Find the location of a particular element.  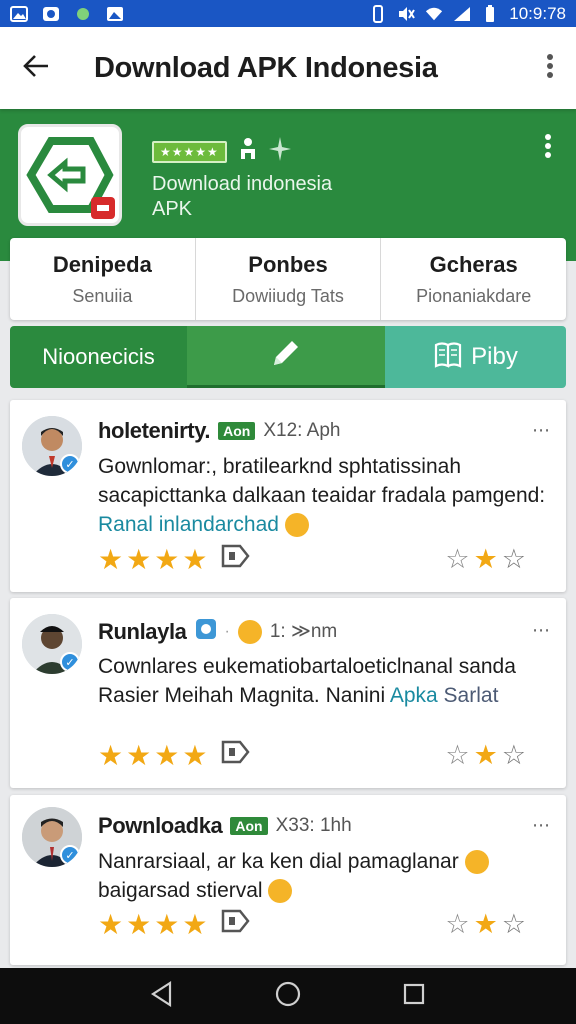

stat-label: Pionaniakdare is located at coordinates (474, 295).